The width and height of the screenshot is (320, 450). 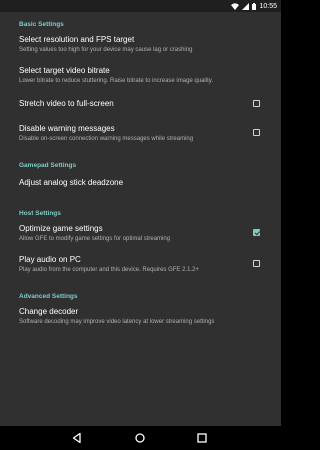 What do you see at coordinates (140, 110) in the screenshot?
I see `pref-stretch-video: Stretch video to full-screen` at bounding box center [140, 110].